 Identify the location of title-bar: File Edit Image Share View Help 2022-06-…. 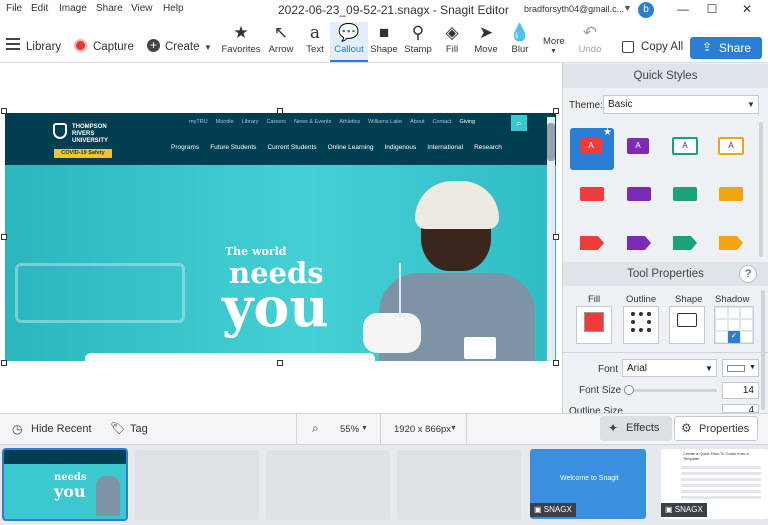
(384, 10).